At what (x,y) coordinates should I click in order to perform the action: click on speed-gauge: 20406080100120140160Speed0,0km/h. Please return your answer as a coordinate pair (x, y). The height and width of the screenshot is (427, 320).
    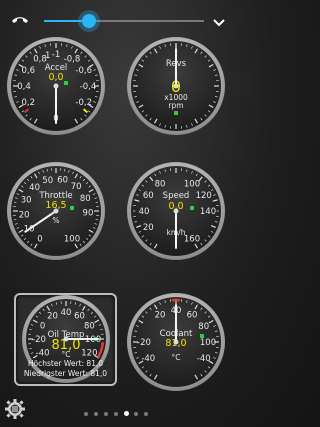
    Looking at the image, I should click on (176, 211).